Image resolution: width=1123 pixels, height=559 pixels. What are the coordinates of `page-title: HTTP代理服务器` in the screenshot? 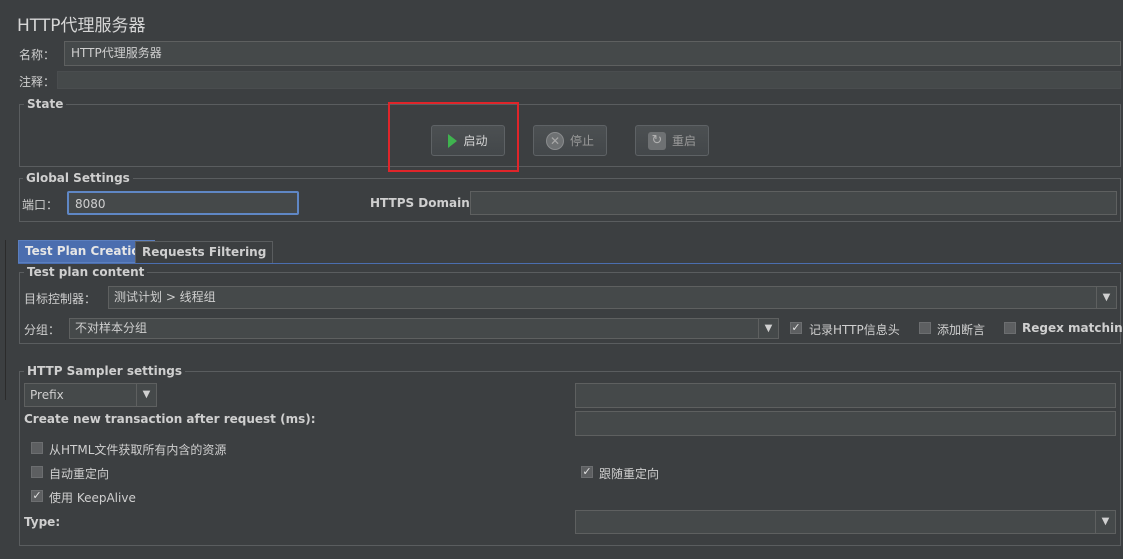 It's located at (81, 26).